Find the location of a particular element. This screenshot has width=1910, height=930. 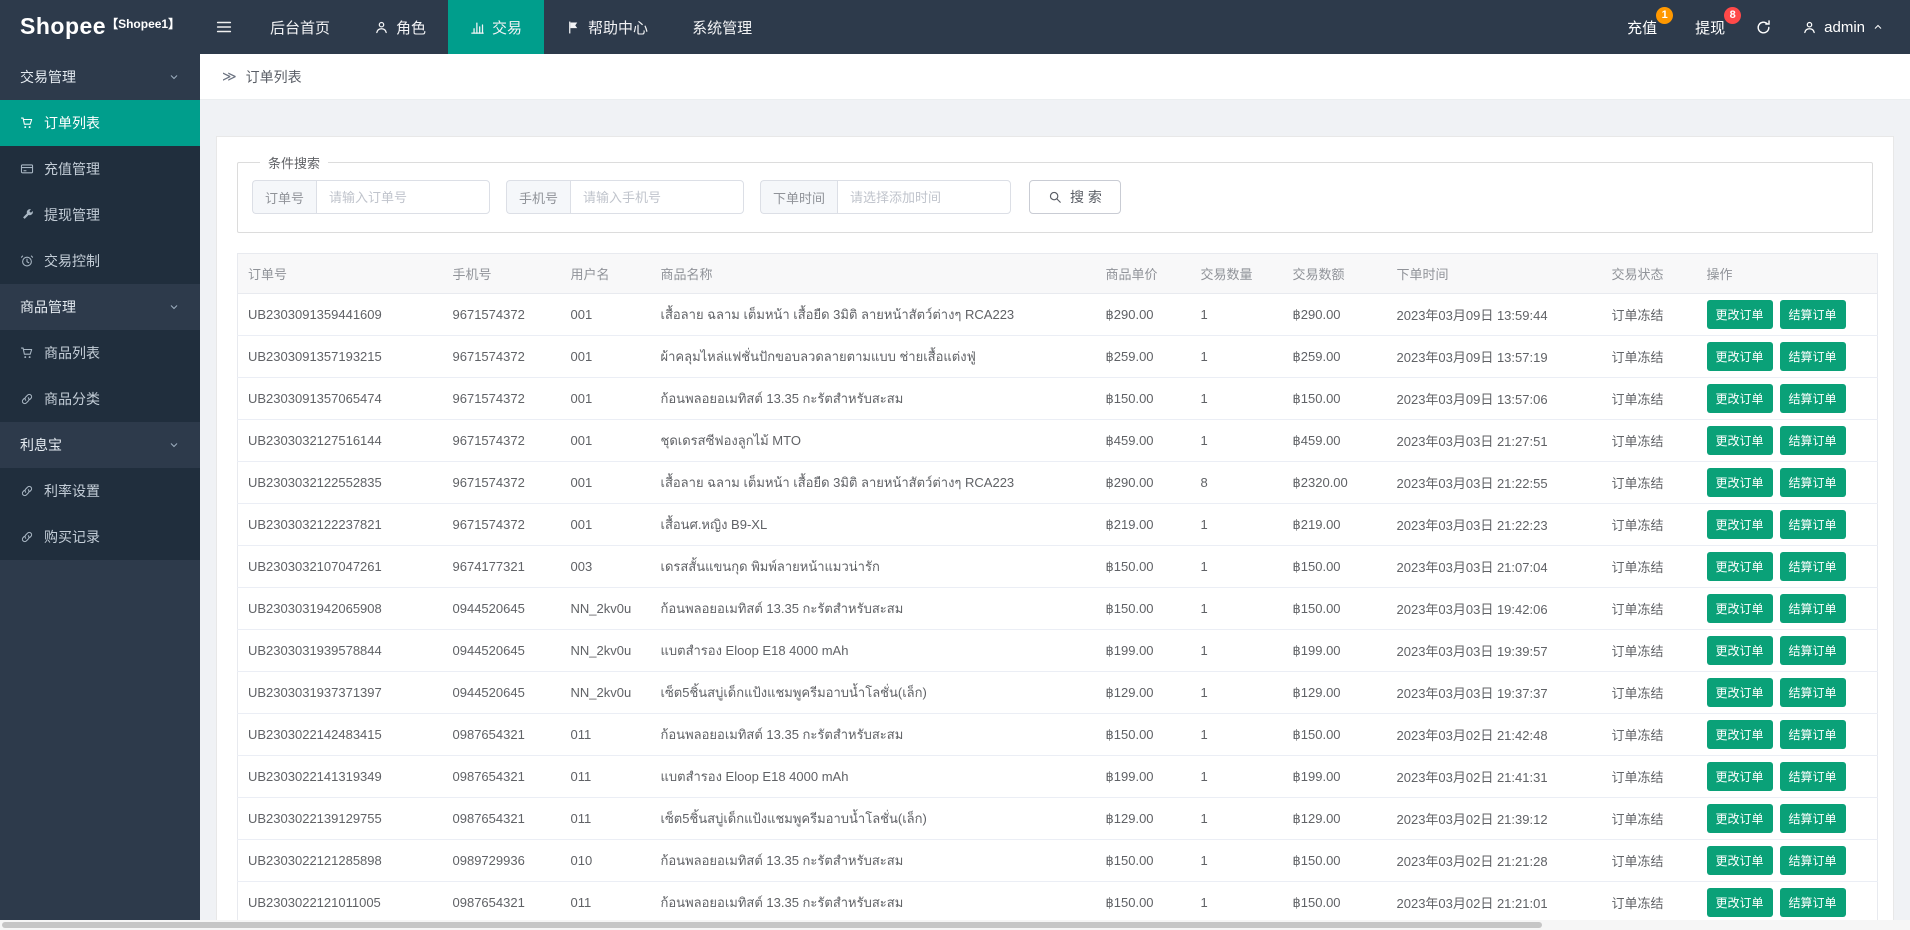

cell-order-no: UB2303091359441609 is located at coordinates (340, 314).